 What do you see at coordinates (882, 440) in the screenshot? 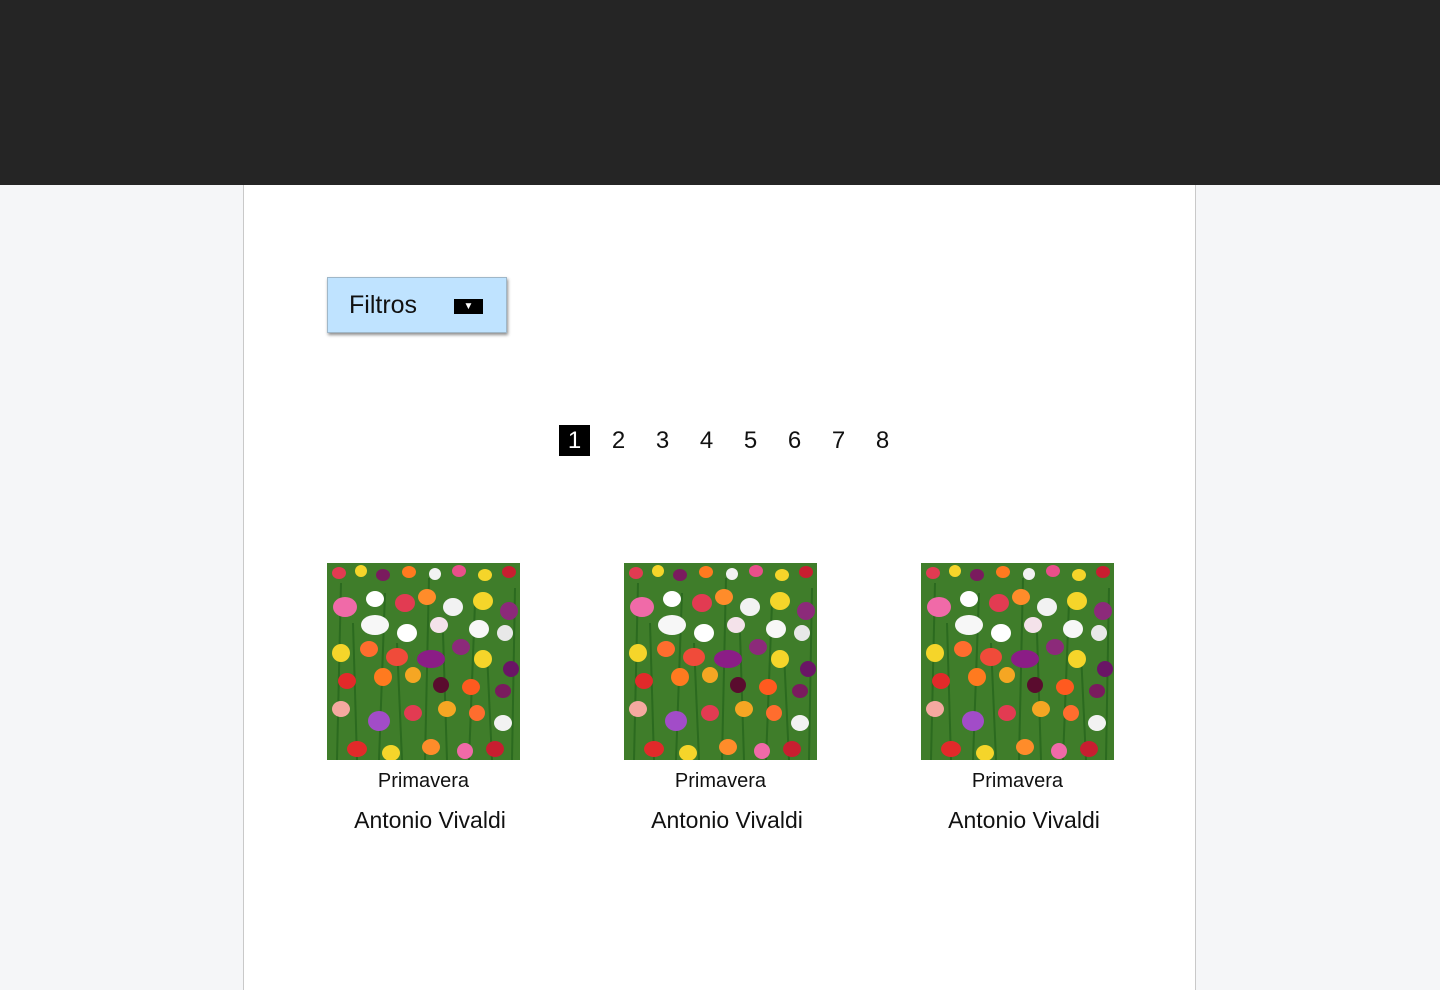
I see `page-link-8: 8` at bounding box center [882, 440].